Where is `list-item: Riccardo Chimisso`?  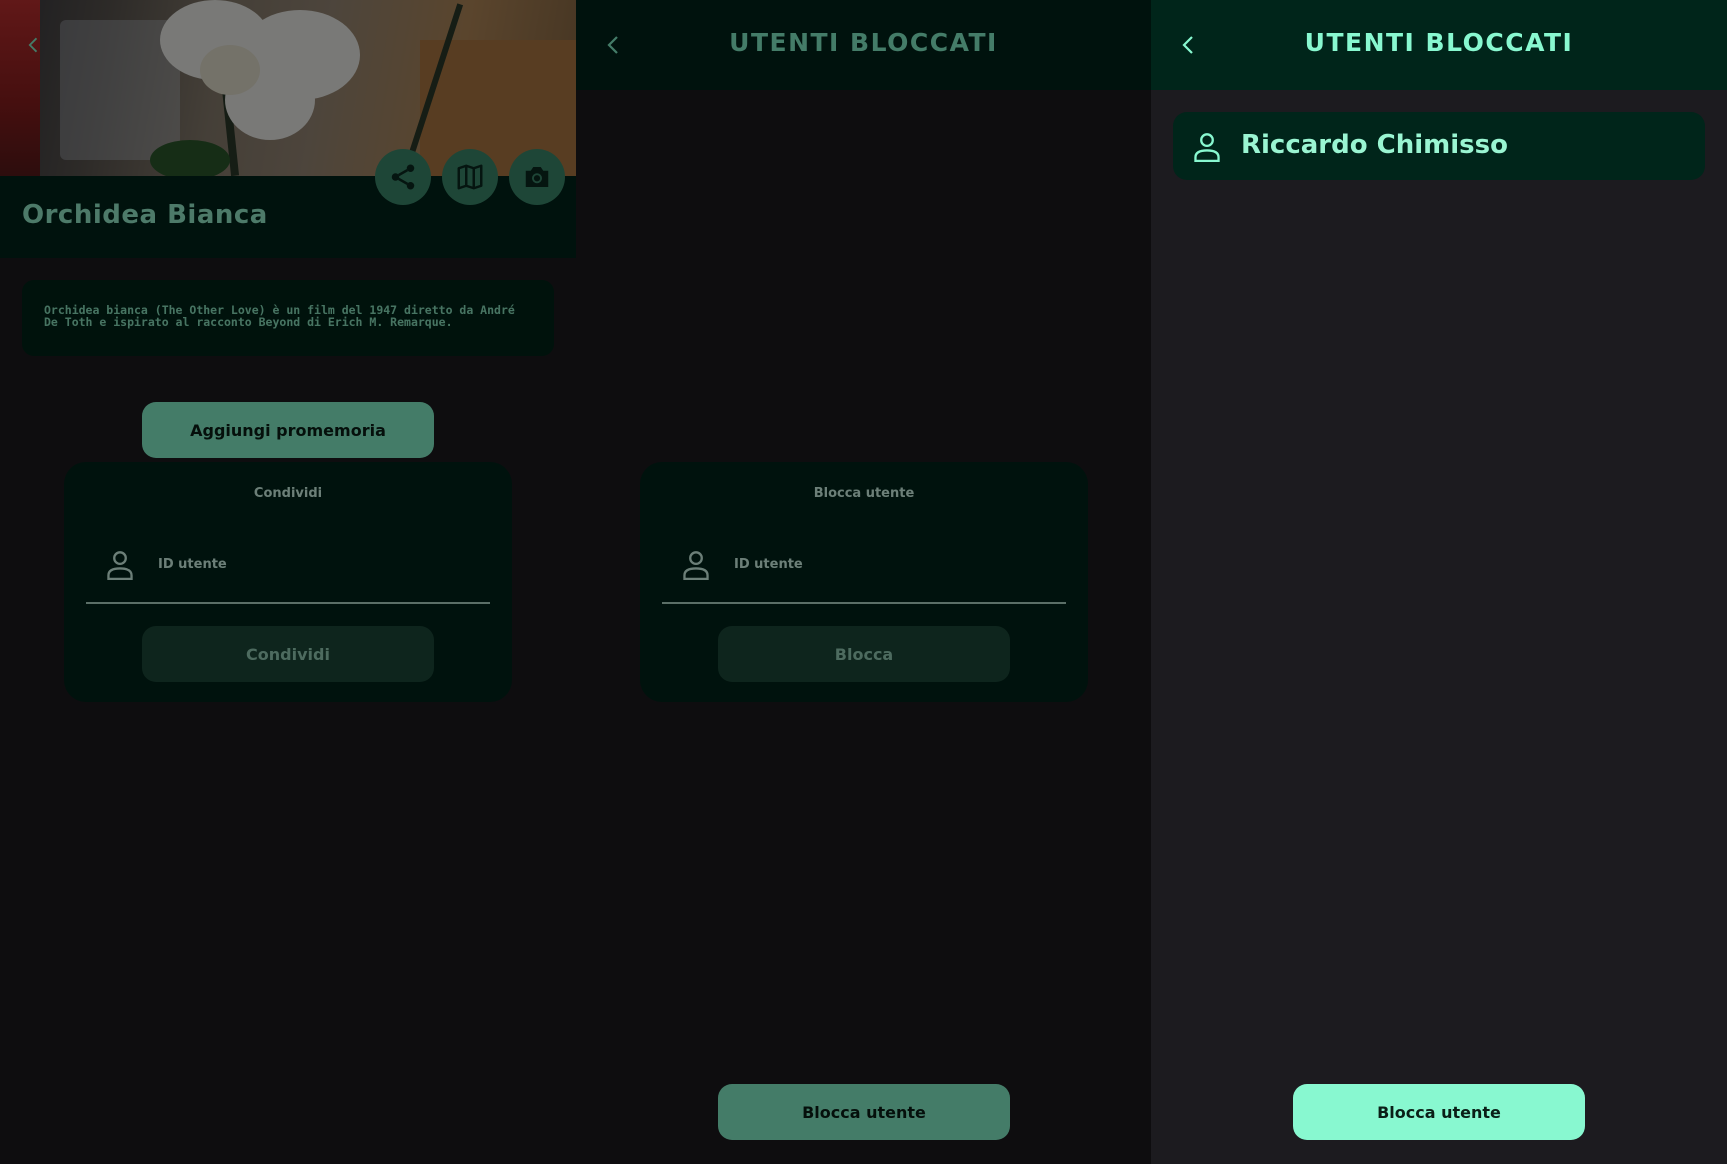 list-item: Riccardo Chimisso is located at coordinates (1439, 146).